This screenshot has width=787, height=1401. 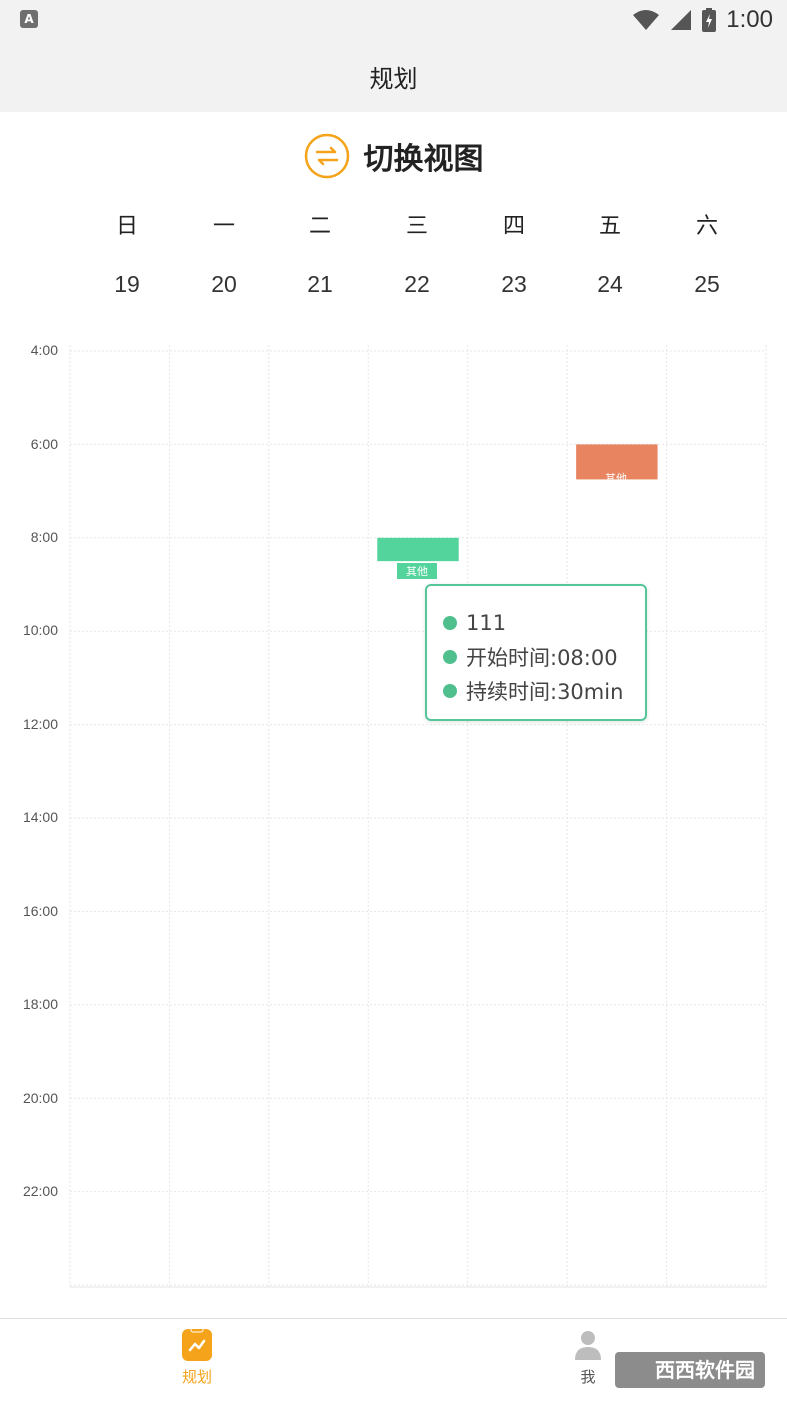 I want to click on hour-label: 18:00, so click(x=40, y=1004).